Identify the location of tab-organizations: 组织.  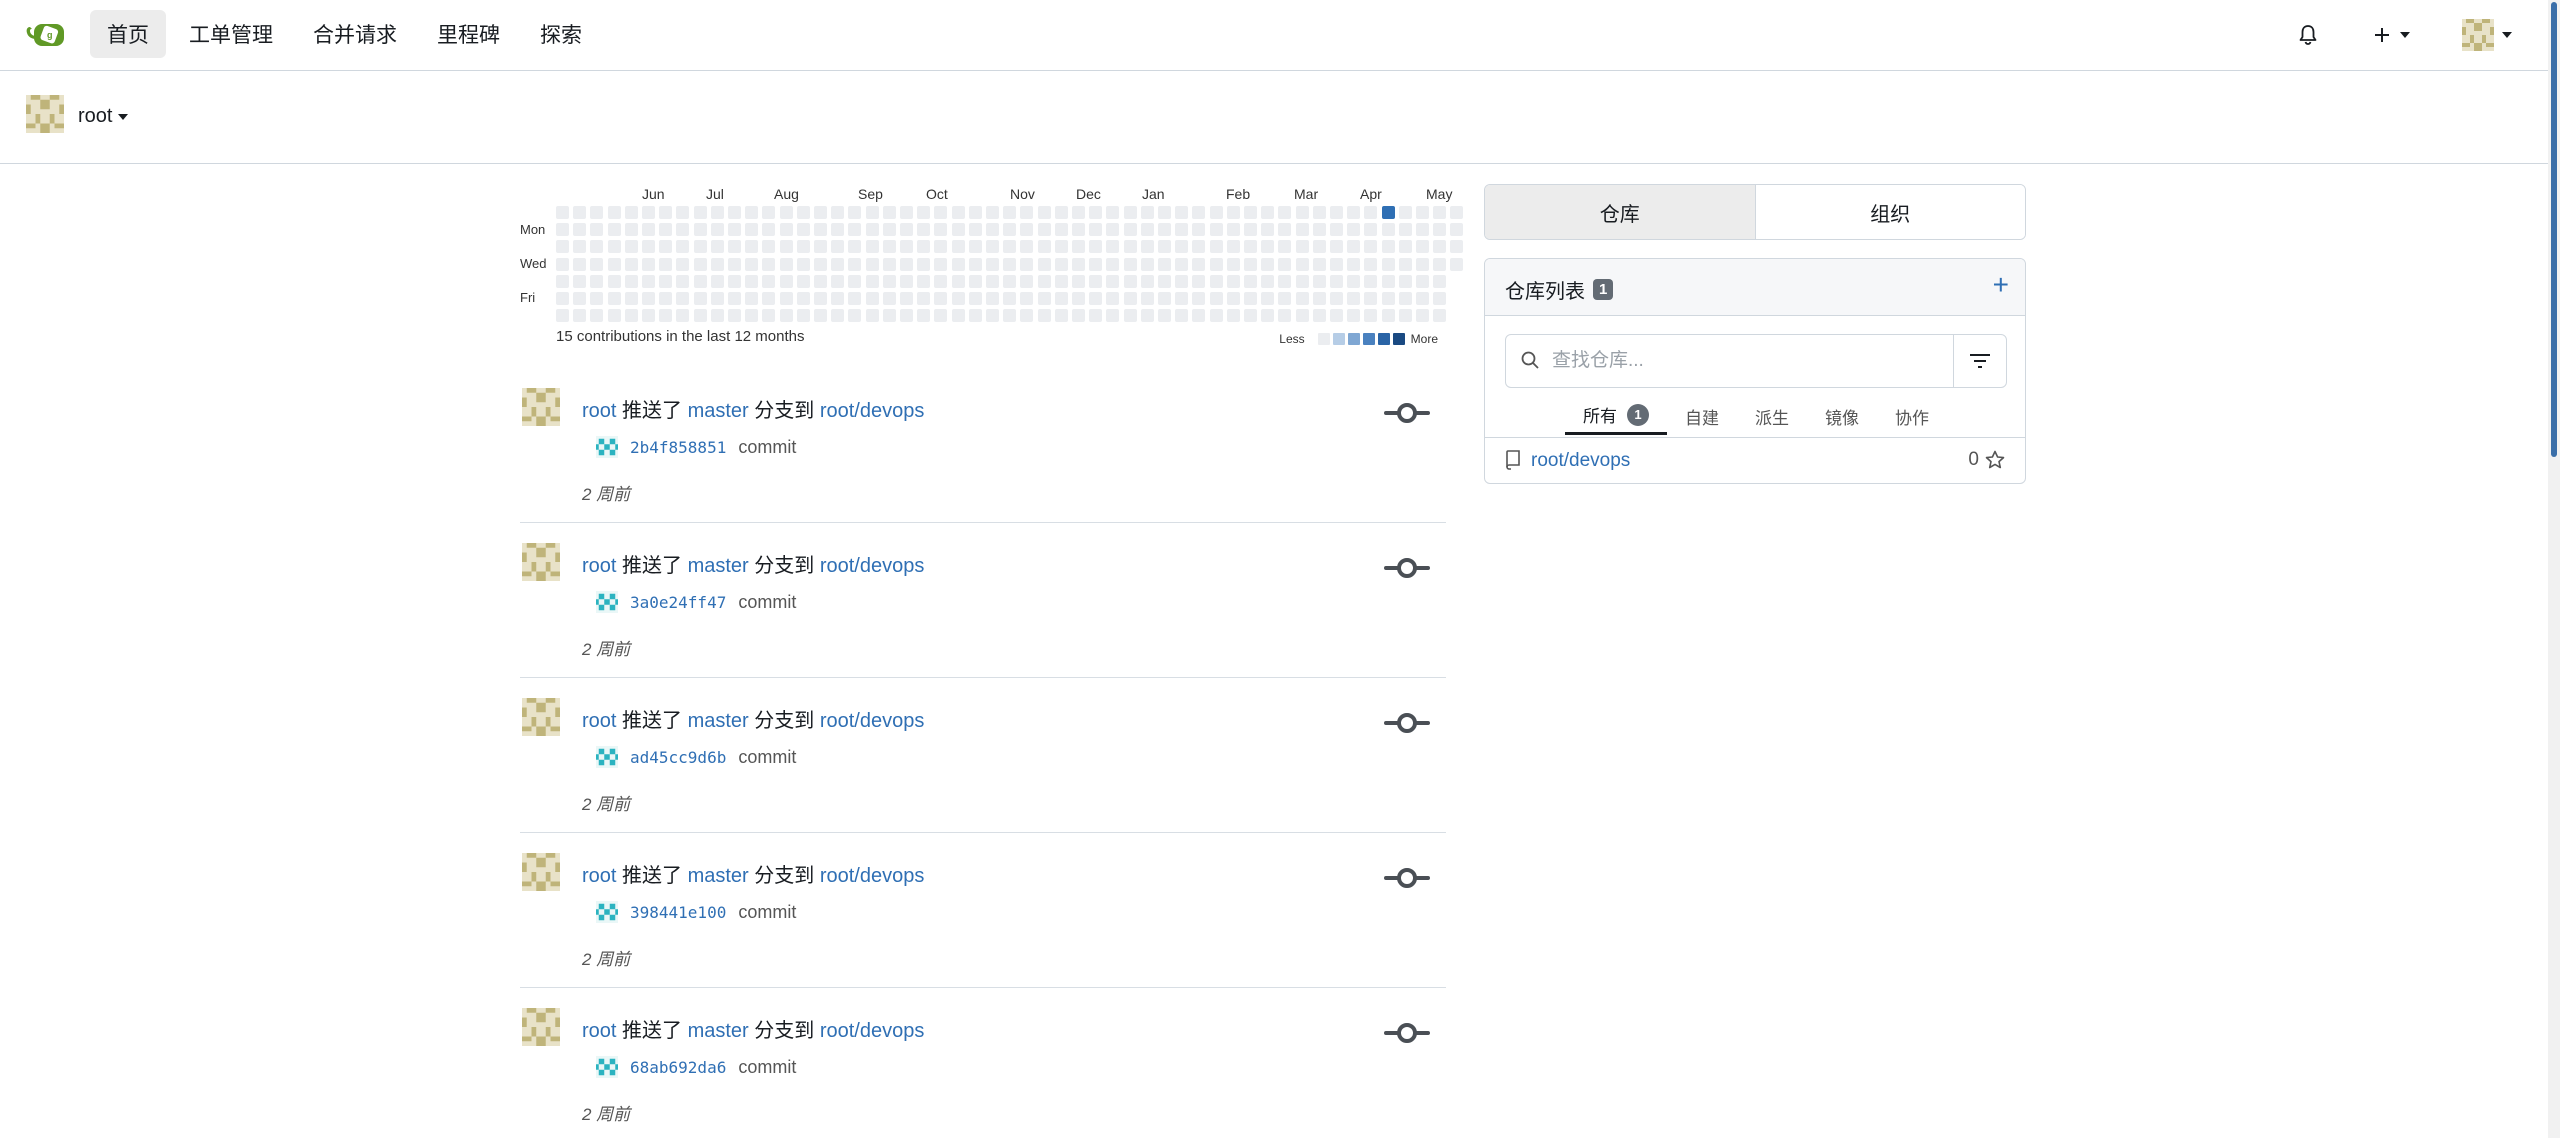
(1890, 212).